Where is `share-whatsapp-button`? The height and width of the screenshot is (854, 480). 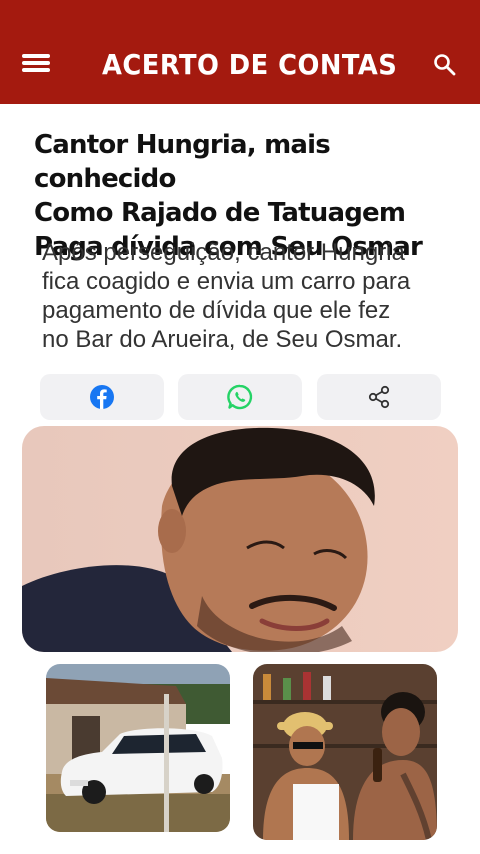
share-whatsapp-button is located at coordinates (240, 397).